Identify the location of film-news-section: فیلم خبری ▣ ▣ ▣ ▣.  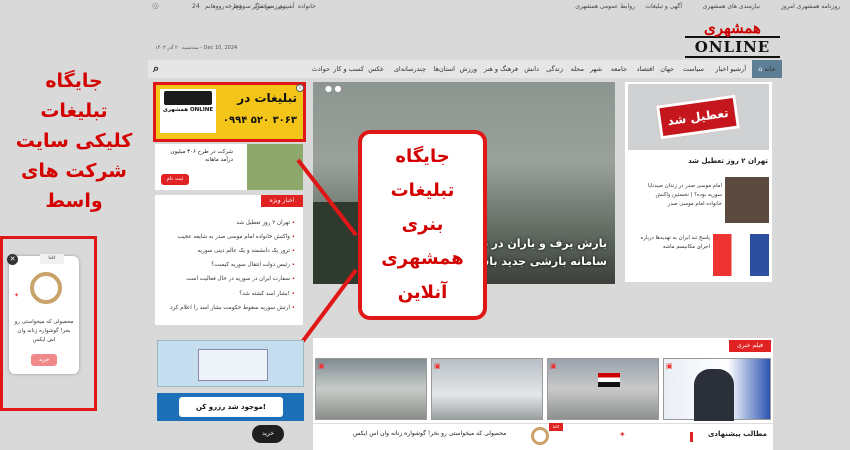
(543, 380).